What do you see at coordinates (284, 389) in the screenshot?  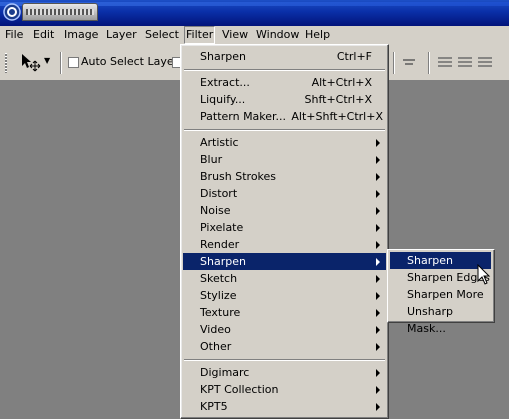 I see `menu-item-kpt-collection: KPT Collection` at bounding box center [284, 389].